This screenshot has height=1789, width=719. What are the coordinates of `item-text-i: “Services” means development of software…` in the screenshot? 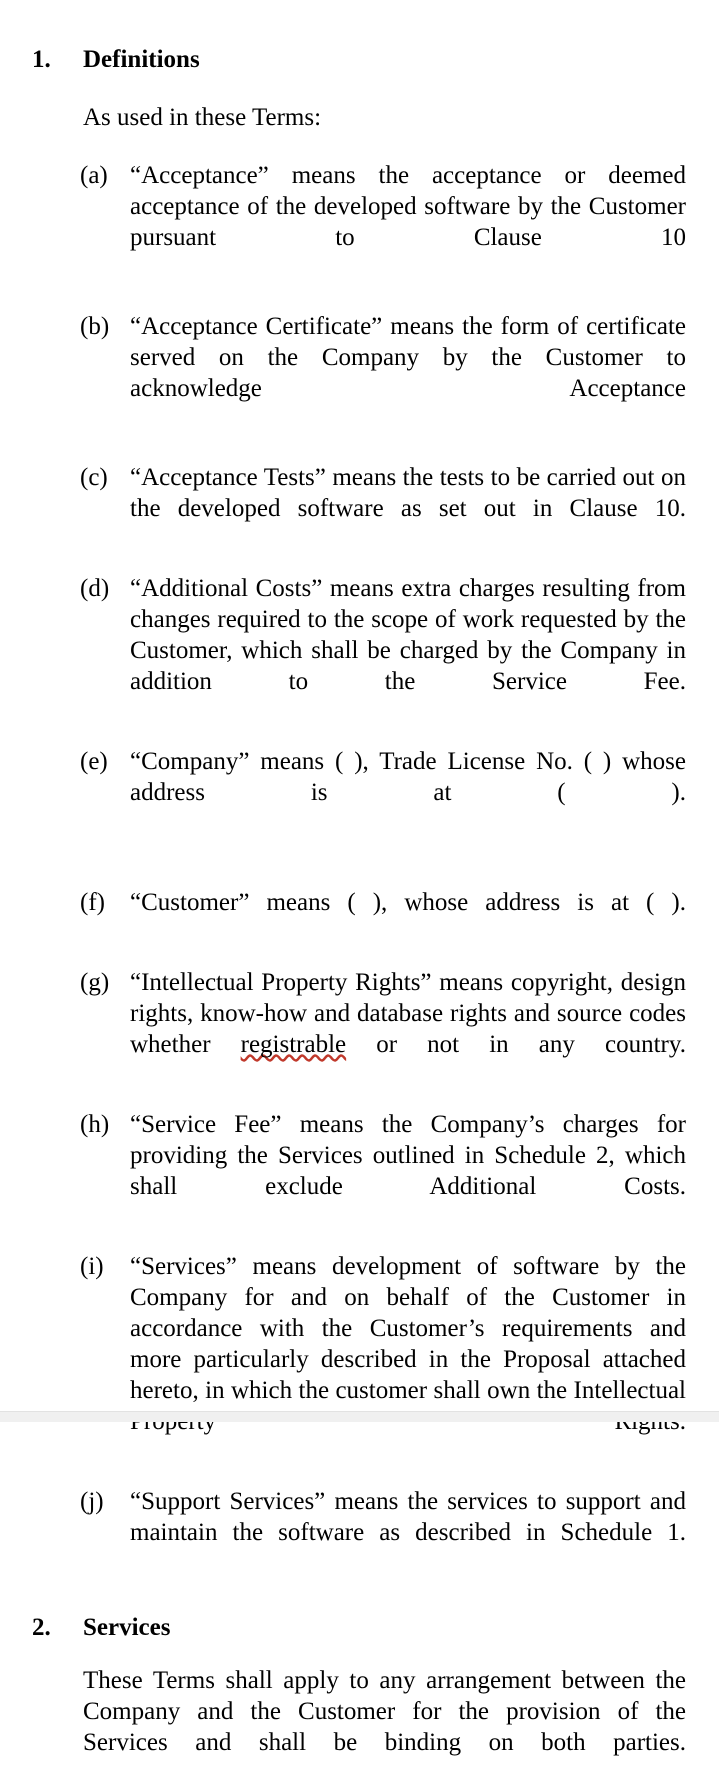 It's located at (408, 1344).